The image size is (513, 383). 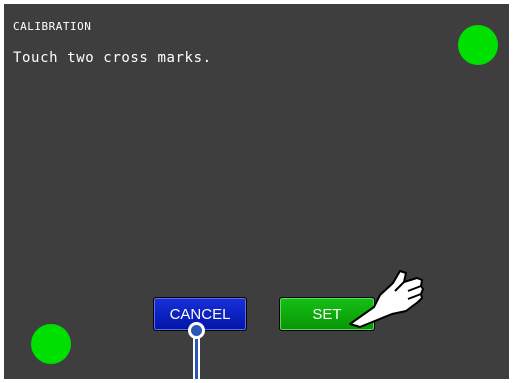 I want to click on cross-mark-top-right, so click(x=478, y=45).